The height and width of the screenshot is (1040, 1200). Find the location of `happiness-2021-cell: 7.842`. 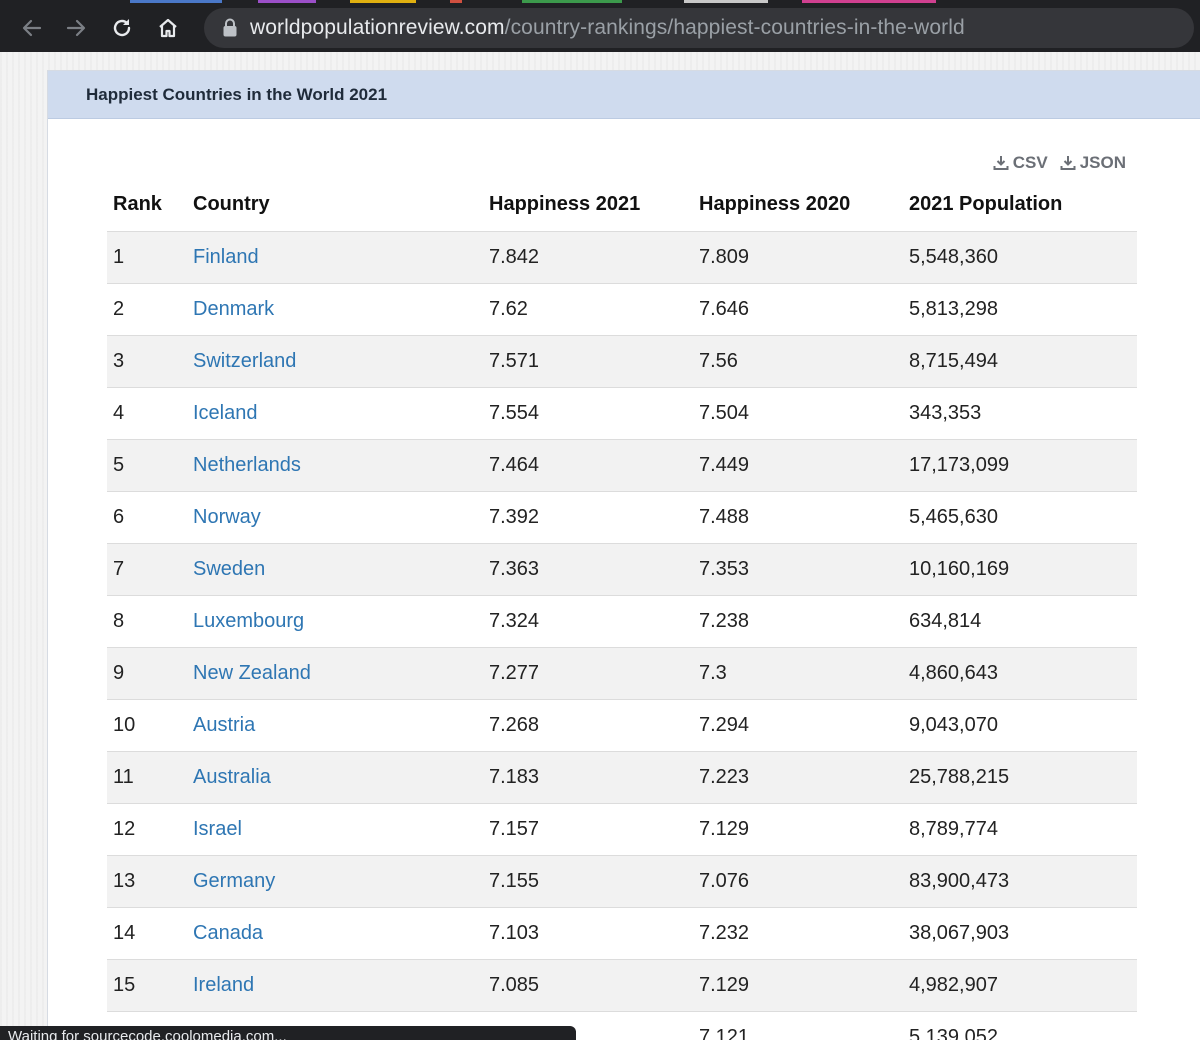

happiness-2021-cell: 7.842 is located at coordinates (588, 256).